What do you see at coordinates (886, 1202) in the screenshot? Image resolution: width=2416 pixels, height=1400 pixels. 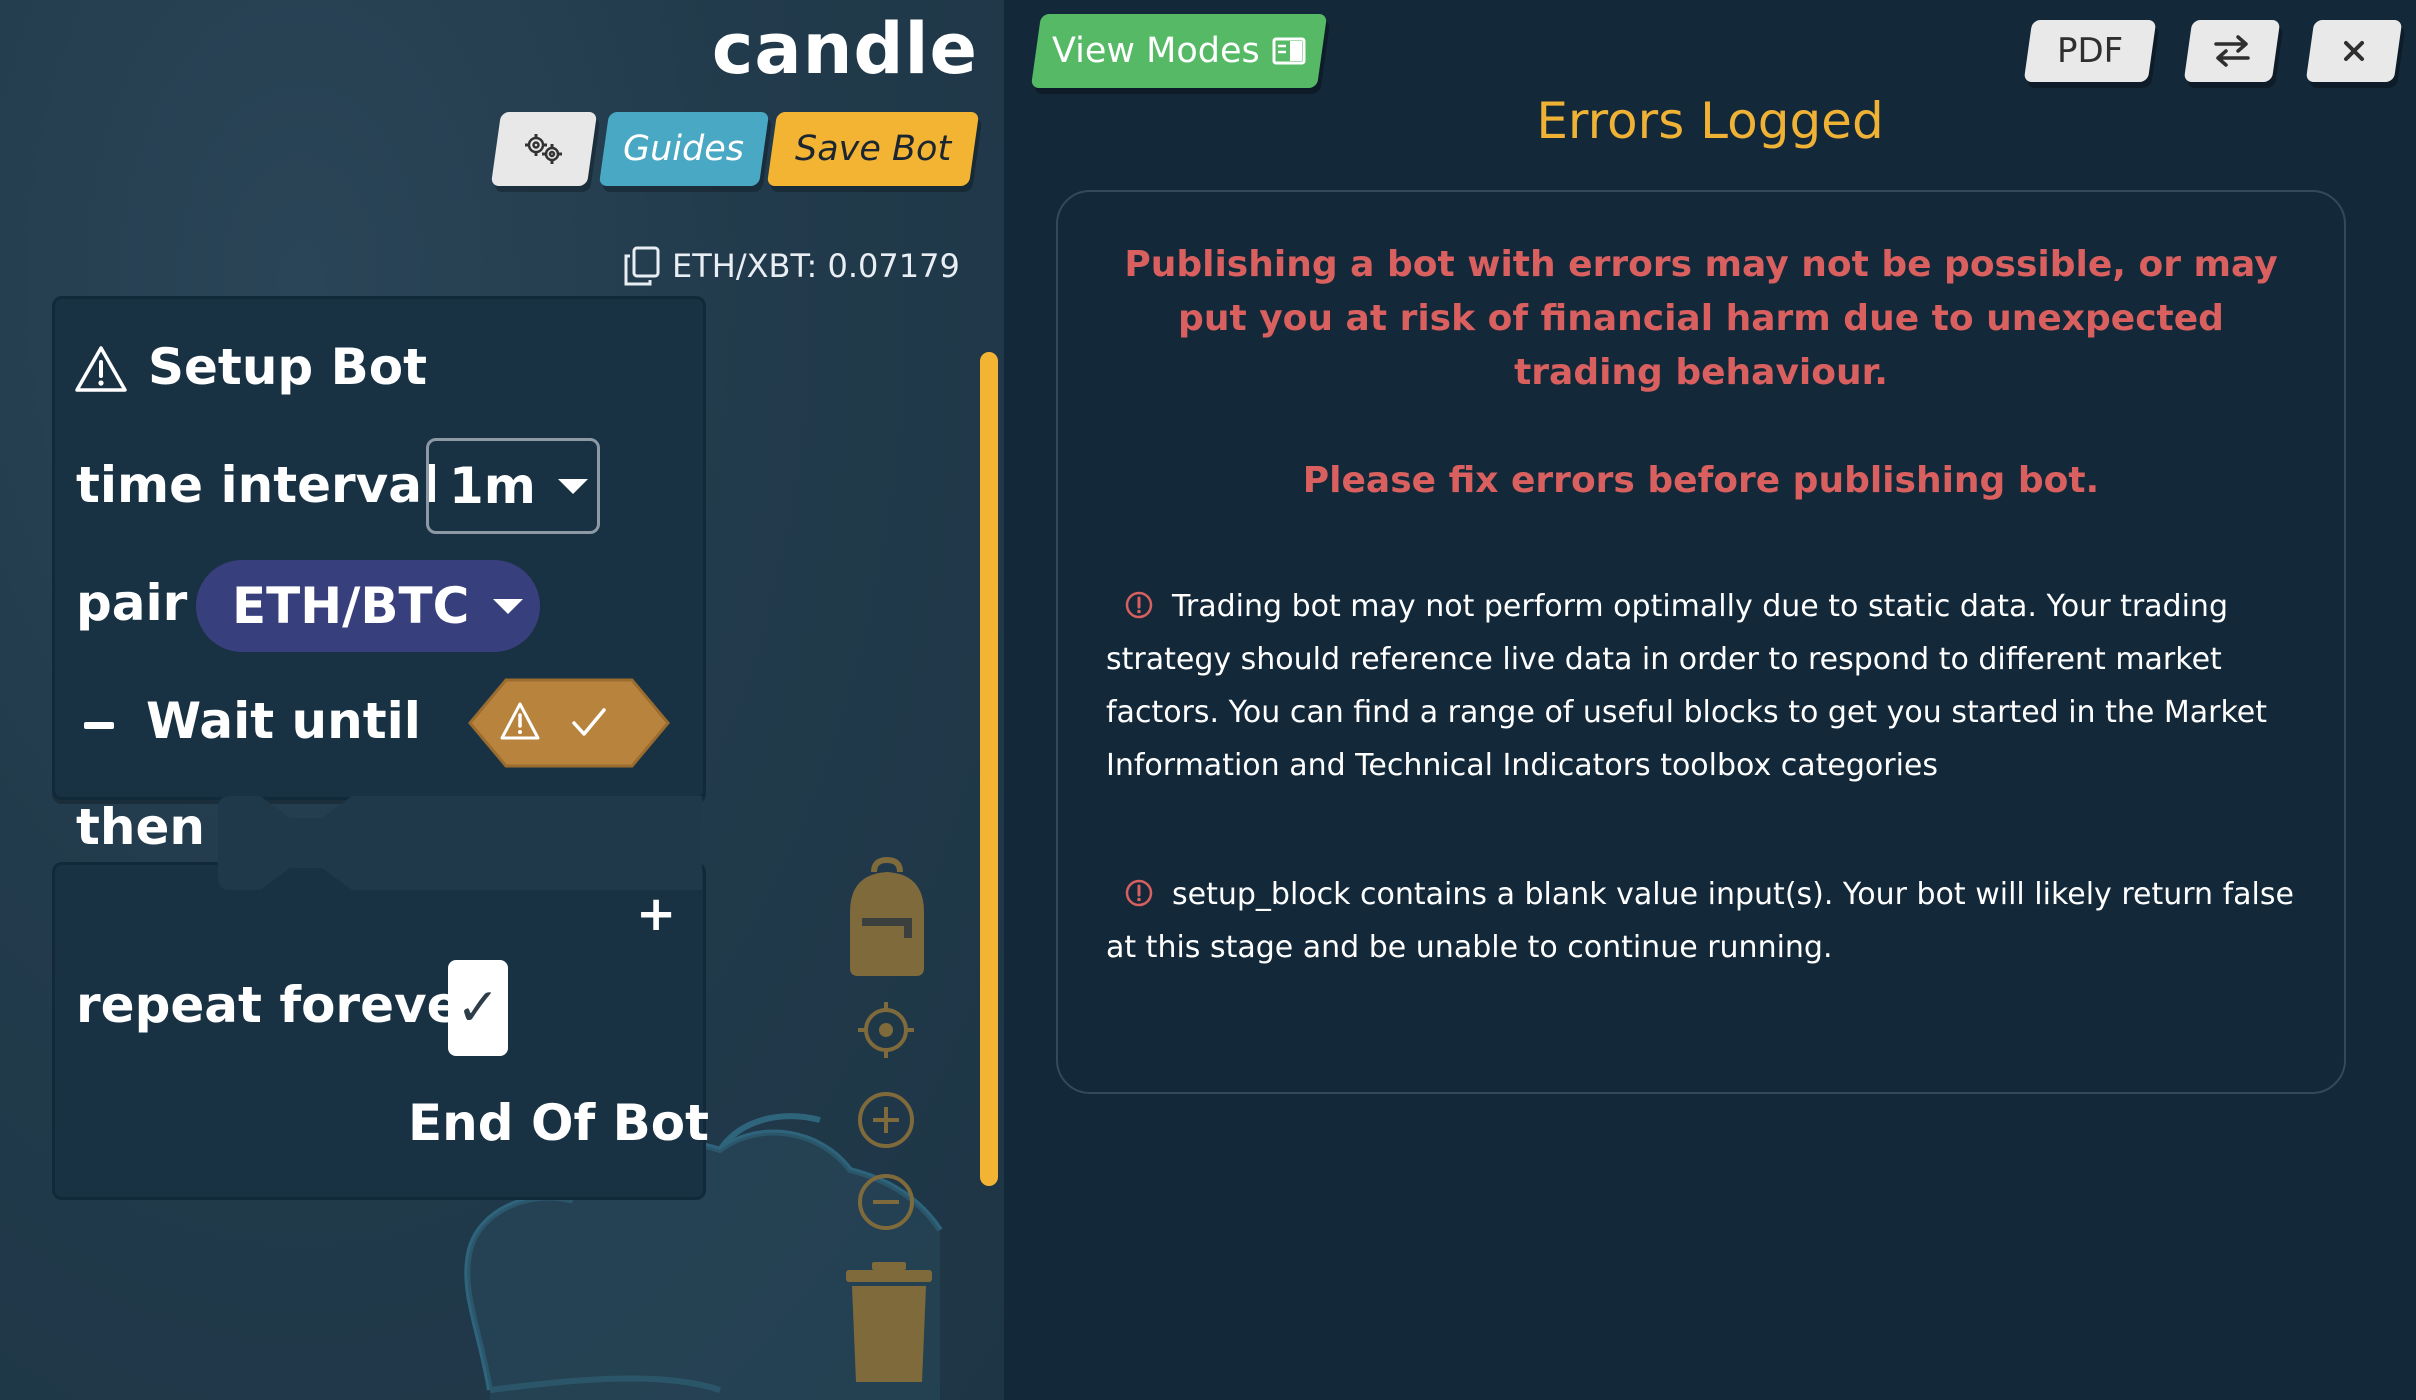 I see `zoom-out-icon` at bounding box center [886, 1202].